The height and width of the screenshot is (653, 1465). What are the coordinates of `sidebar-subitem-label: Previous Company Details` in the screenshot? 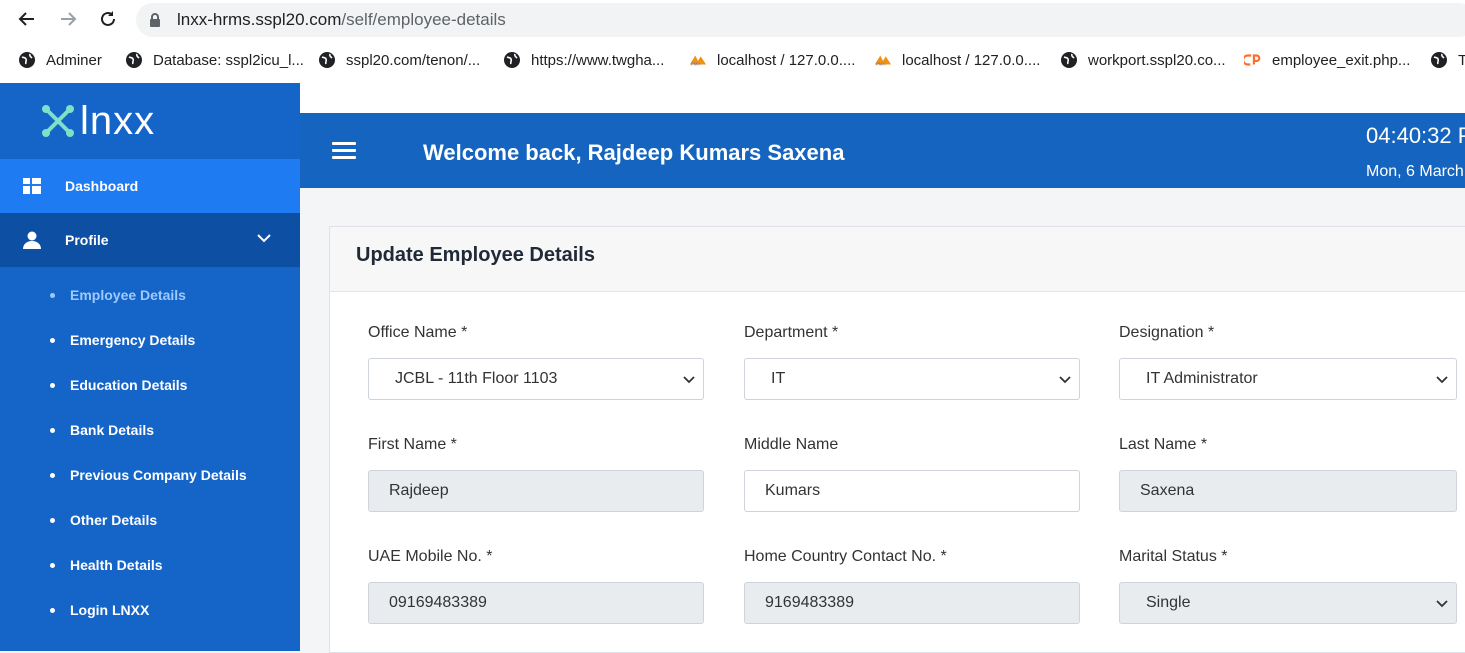 It's located at (158, 475).